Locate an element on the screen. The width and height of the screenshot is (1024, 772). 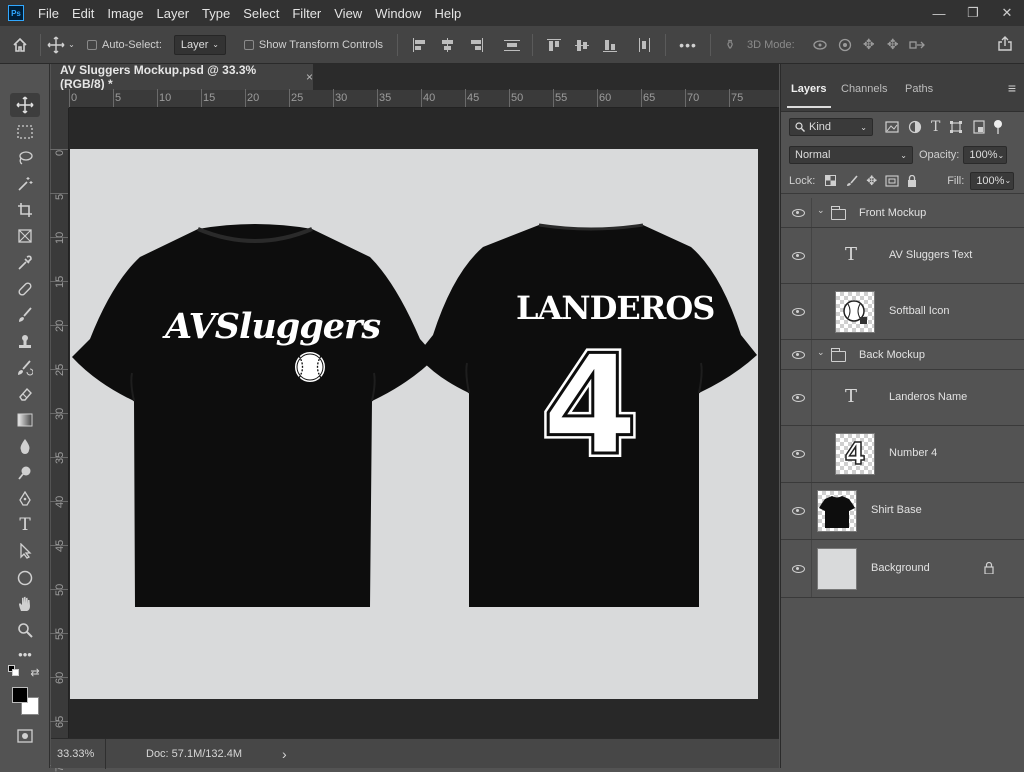
blur-tool-icon is located at coordinates (25, 446).